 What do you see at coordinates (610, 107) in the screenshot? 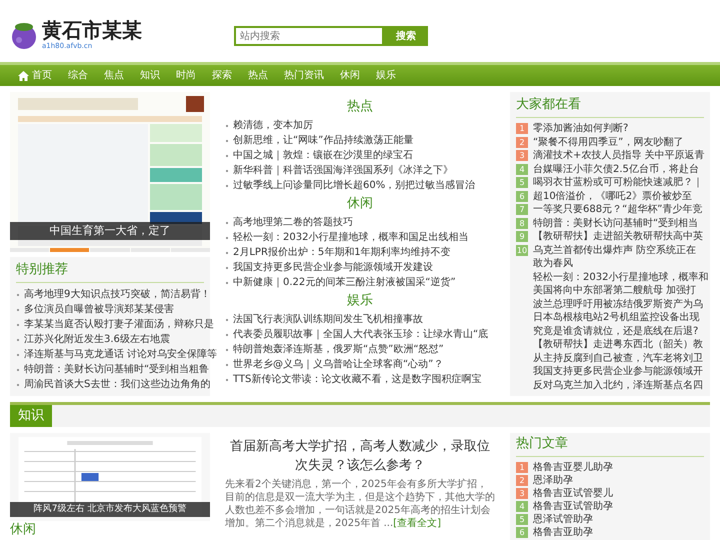
I see `section-title: 大家都在看` at bounding box center [610, 107].